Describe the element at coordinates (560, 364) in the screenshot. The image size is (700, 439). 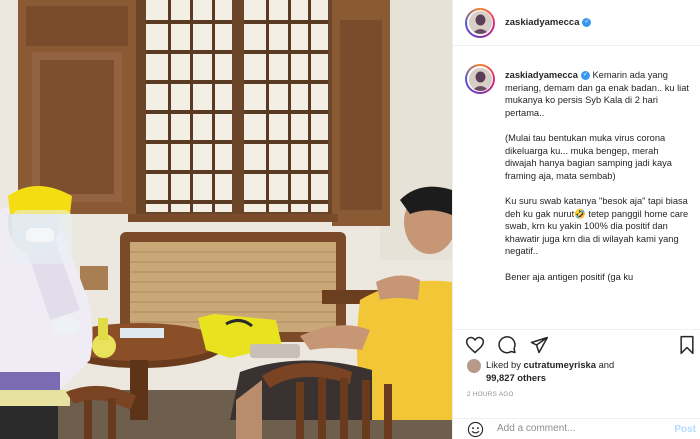
I see `liked-by-user: cutratumeyriska` at that location.